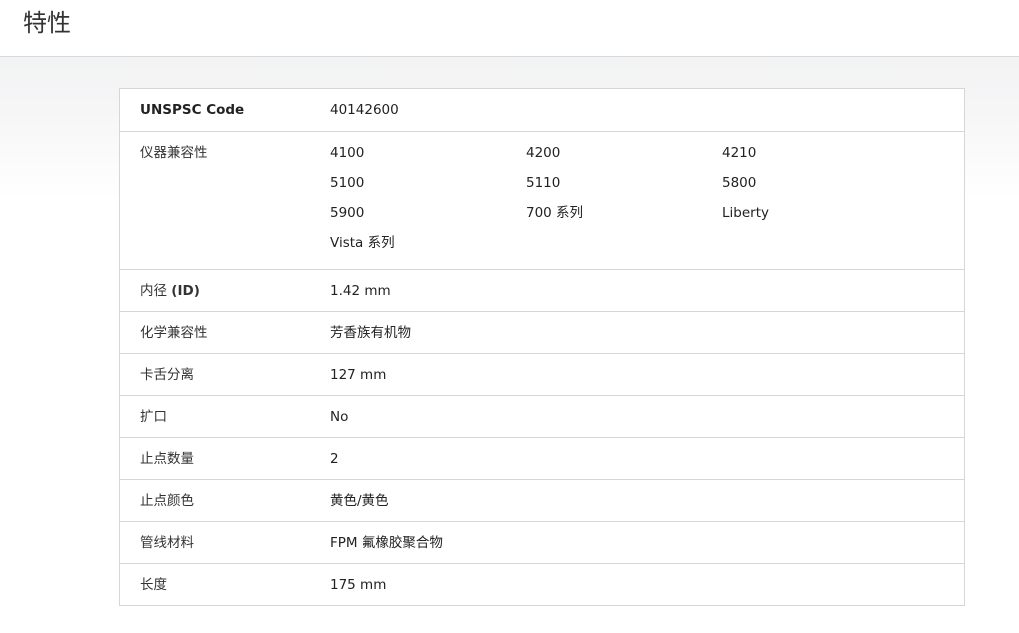 Image resolution: width=1019 pixels, height=633 pixels. I want to click on instrument-item: Vista 系列, so click(362, 243).